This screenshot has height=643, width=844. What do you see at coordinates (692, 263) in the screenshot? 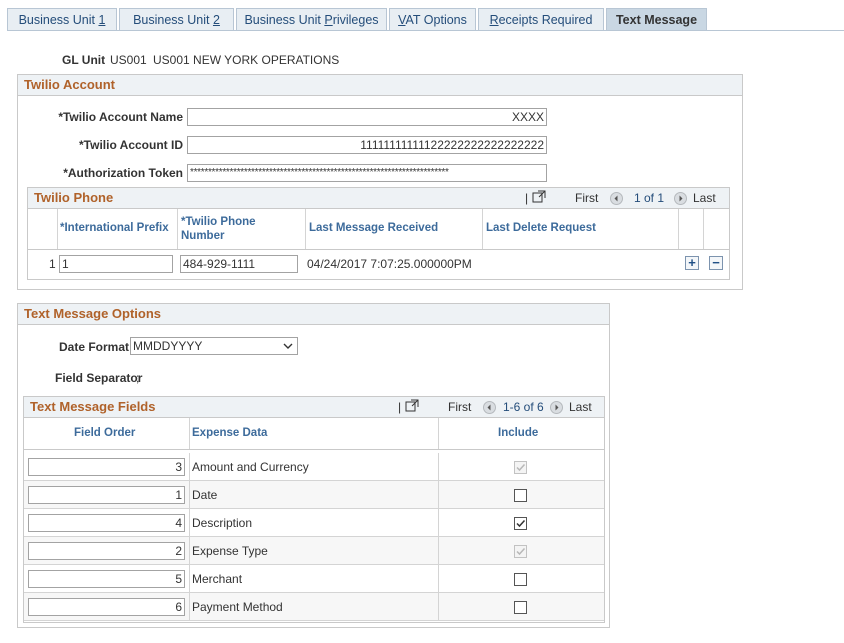
I see `add-row-button: +` at bounding box center [692, 263].